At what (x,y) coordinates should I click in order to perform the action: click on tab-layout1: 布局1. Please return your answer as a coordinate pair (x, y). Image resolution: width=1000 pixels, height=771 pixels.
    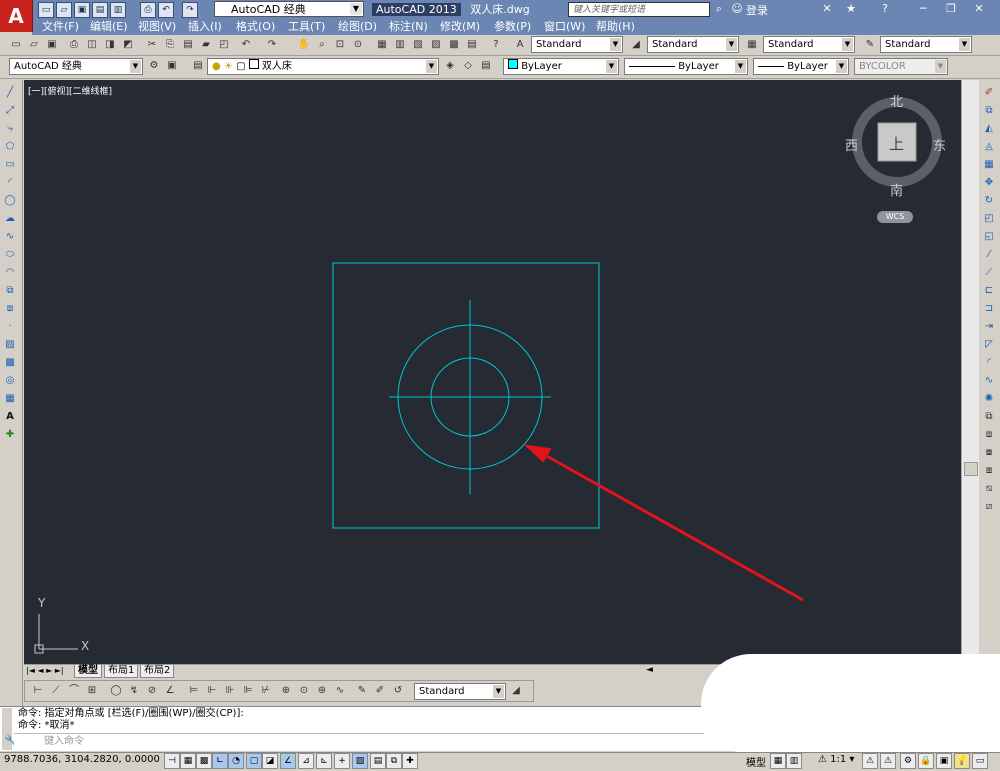
    Looking at the image, I should click on (121, 671).